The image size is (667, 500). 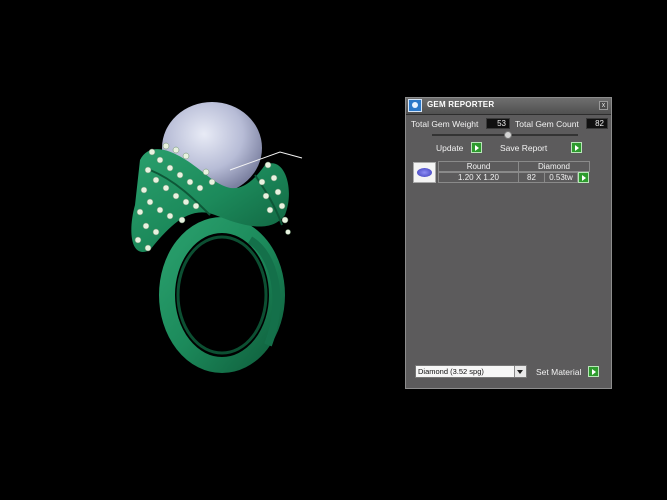 What do you see at coordinates (593, 371) in the screenshot?
I see `set-material-button` at bounding box center [593, 371].